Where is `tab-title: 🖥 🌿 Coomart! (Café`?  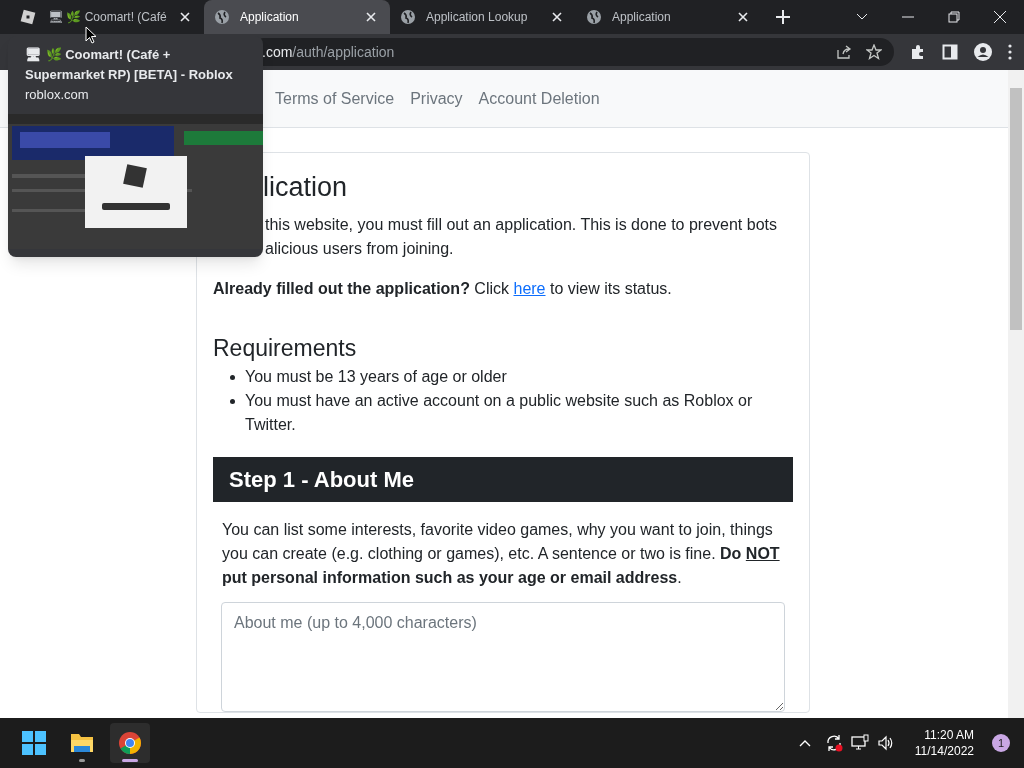
tab-title: 🖥 🌿 Coomart! (Café is located at coordinates (108, 17).